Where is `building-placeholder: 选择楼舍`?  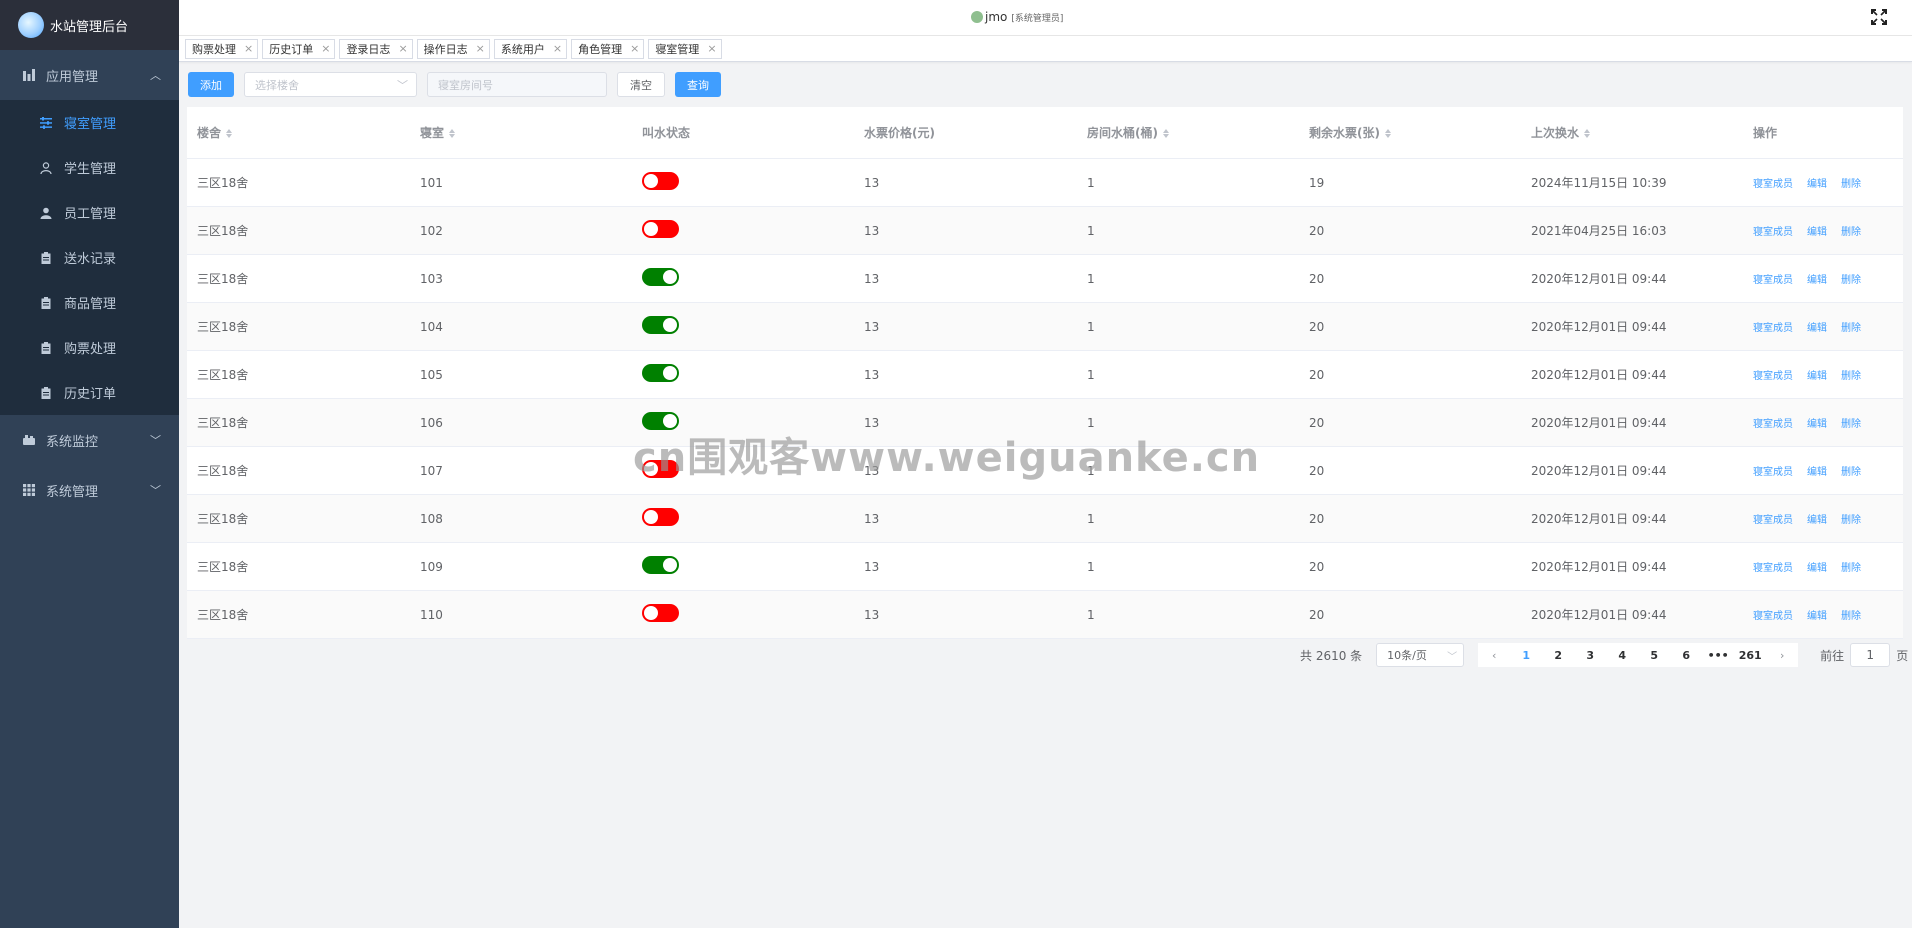 building-placeholder: 选择楼舍 is located at coordinates (277, 85).